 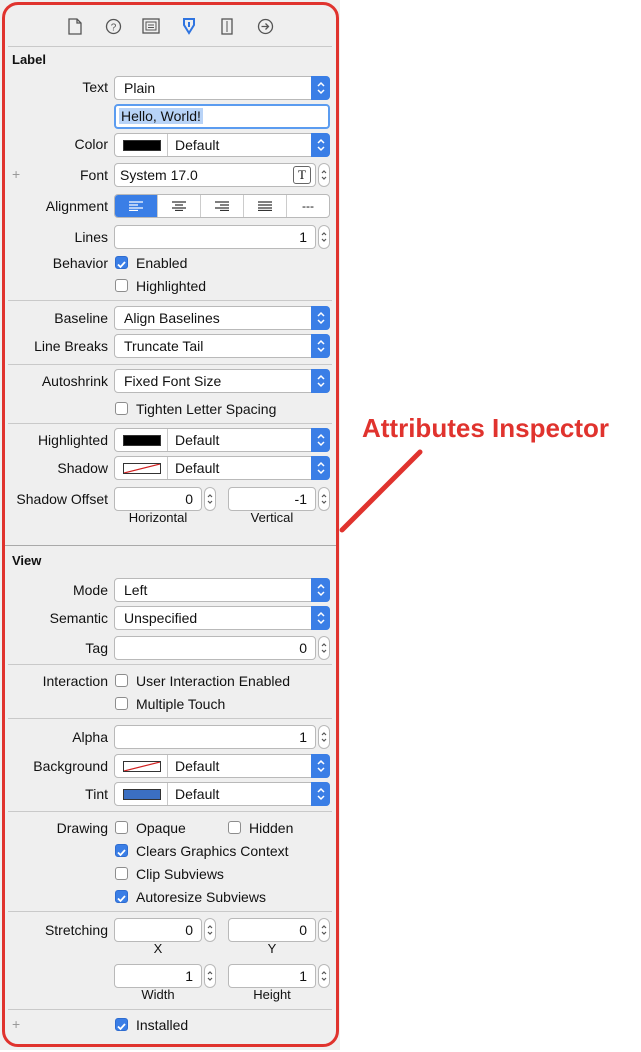 I want to click on mode-label: Mode, so click(x=90, y=590).